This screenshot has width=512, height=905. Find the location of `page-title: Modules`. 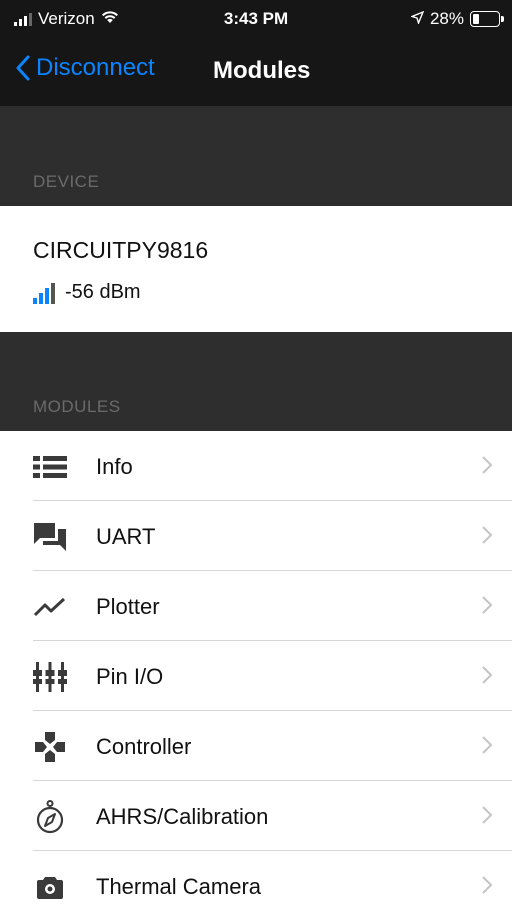

page-title: Modules is located at coordinates (262, 70).